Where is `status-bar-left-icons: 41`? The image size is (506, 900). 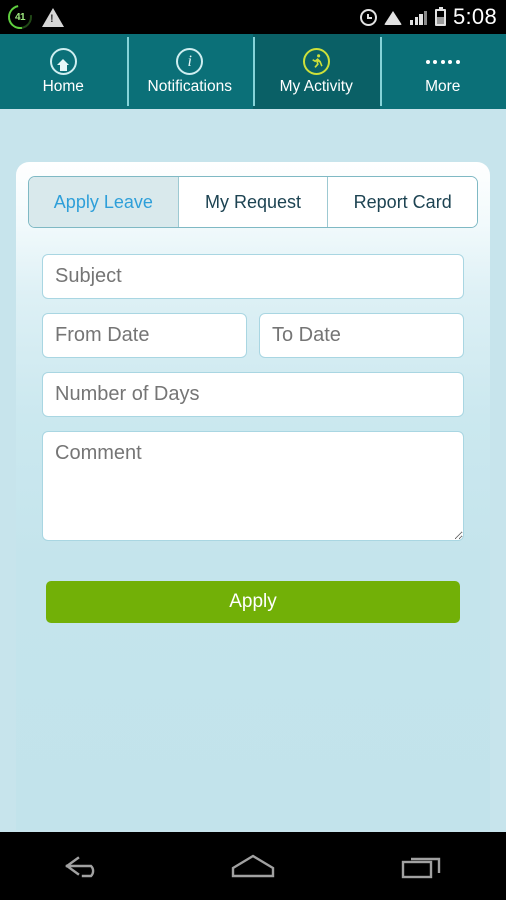 status-bar-left-icons: 41 is located at coordinates (32, 17).